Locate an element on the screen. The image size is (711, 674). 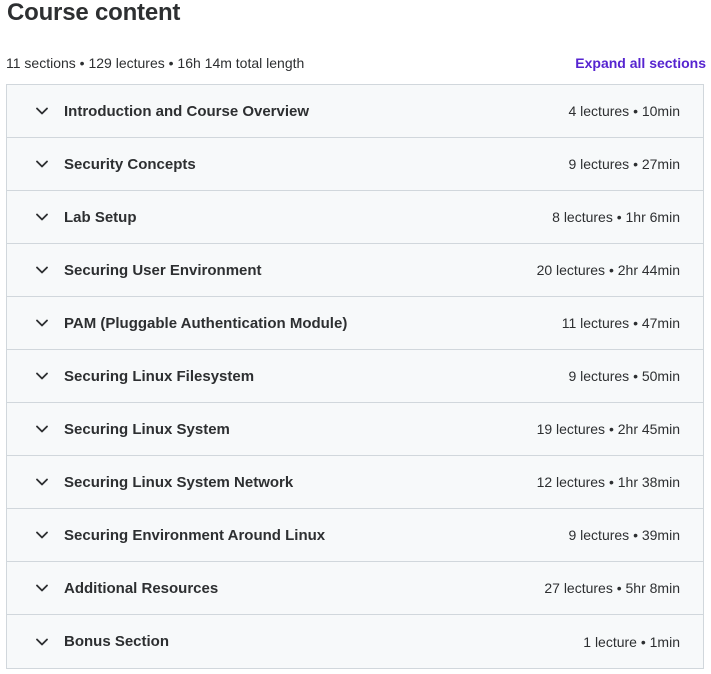
section-title: Securing Environment Around Linux is located at coordinates (195, 535).